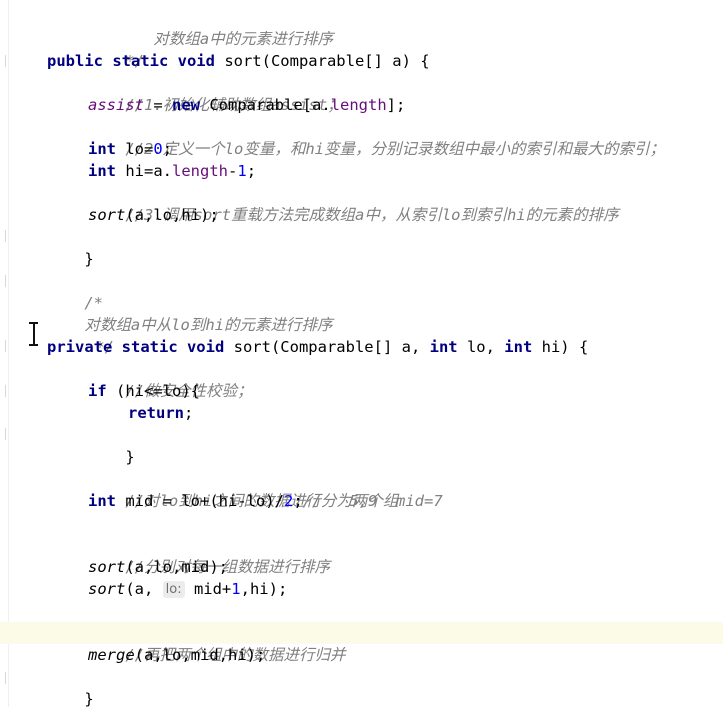 This screenshot has height=707, width=723. What do you see at coordinates (186, 105) in the screenshot?
I see `keyword: new` at bounding box center [186, 105].